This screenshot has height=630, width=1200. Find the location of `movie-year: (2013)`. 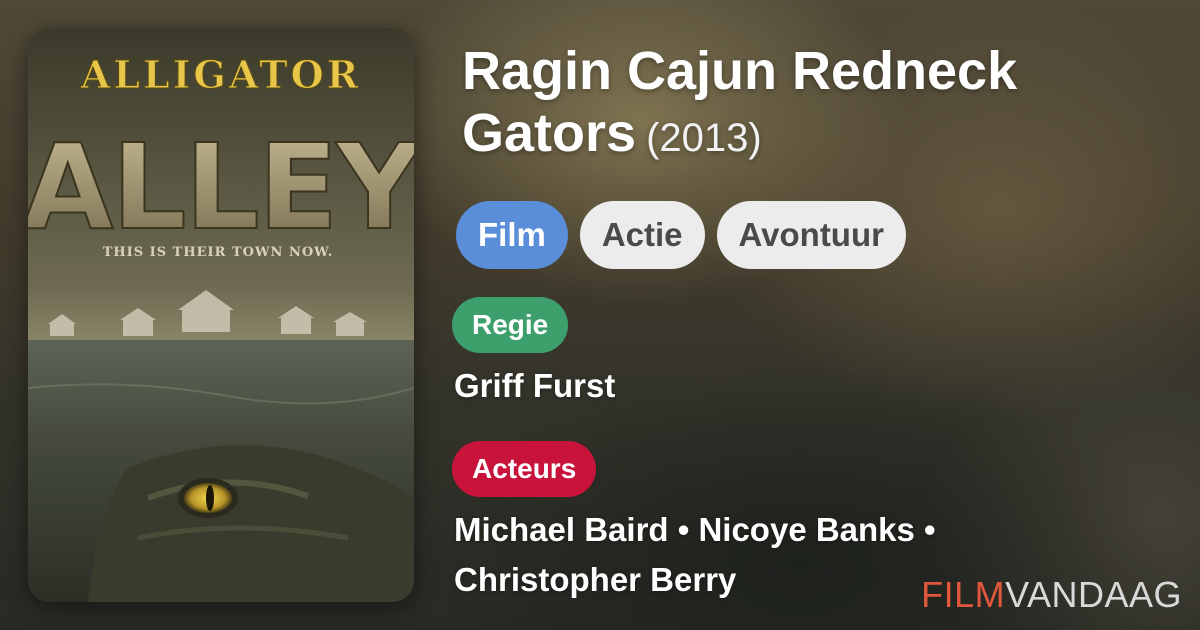

movie-year: (2013) is located at coordinates (704, 138).